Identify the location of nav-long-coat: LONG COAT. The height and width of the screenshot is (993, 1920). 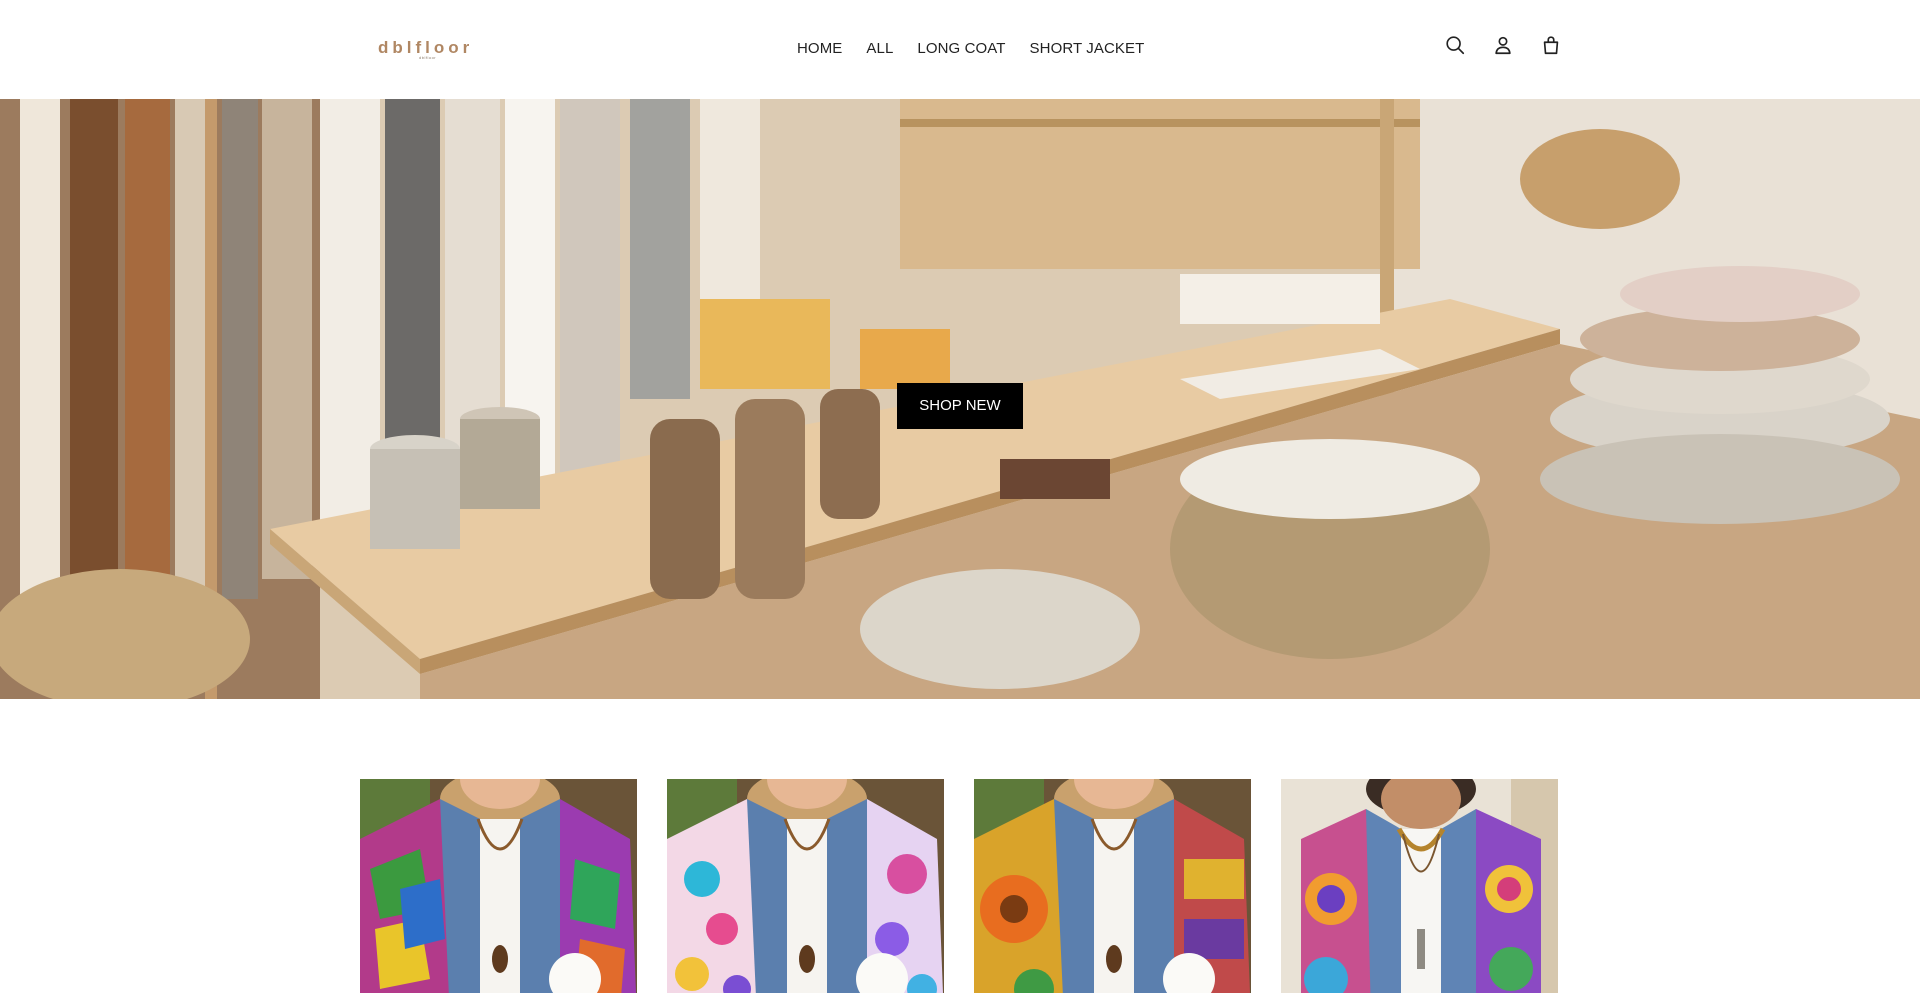
(961, 49).